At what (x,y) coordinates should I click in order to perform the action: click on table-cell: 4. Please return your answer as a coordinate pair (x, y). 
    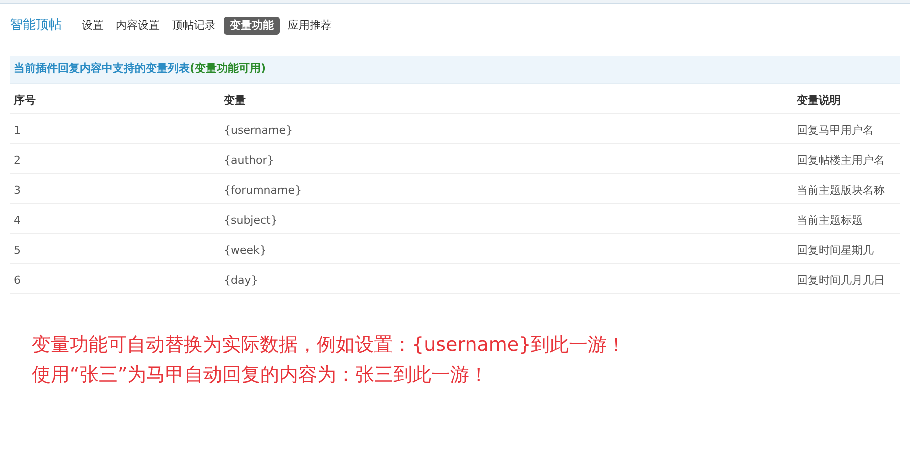
    Looking at the image, I should click on (17, 220).